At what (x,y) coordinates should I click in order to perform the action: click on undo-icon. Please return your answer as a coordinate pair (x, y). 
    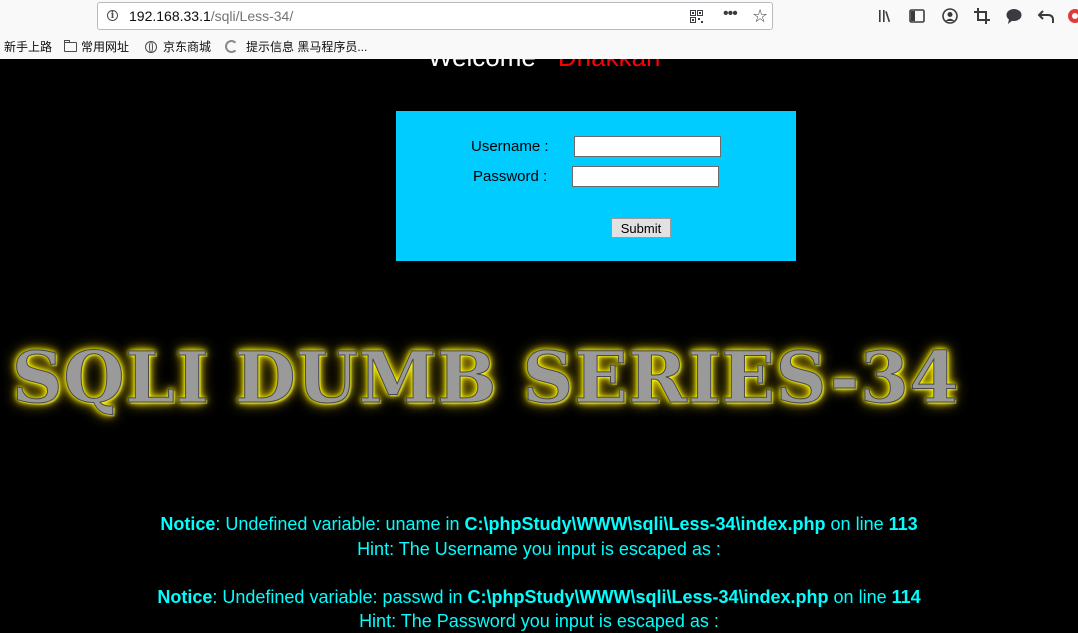
    Looking at the image, I should click on (1046, 16).